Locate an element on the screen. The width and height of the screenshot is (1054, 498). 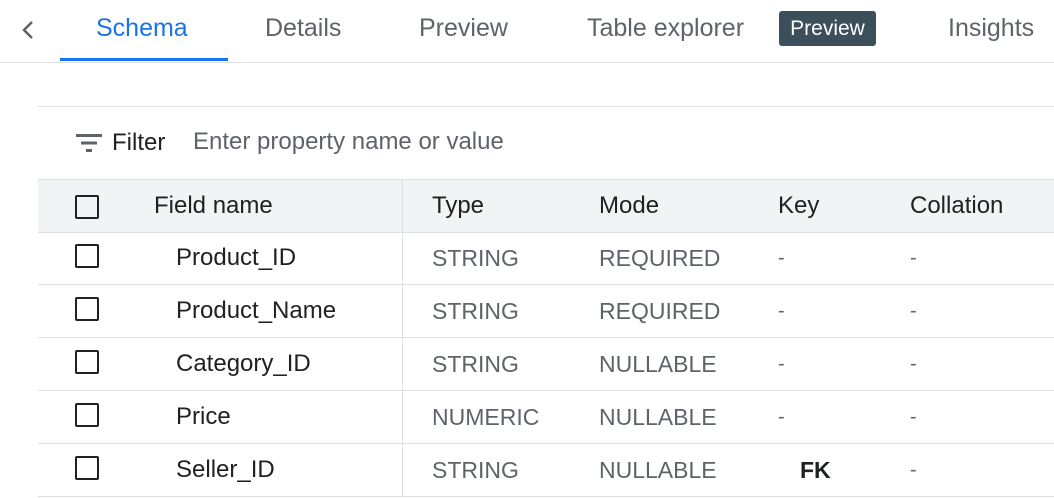
header-mode: Mode is located at coordinates (629, 205).